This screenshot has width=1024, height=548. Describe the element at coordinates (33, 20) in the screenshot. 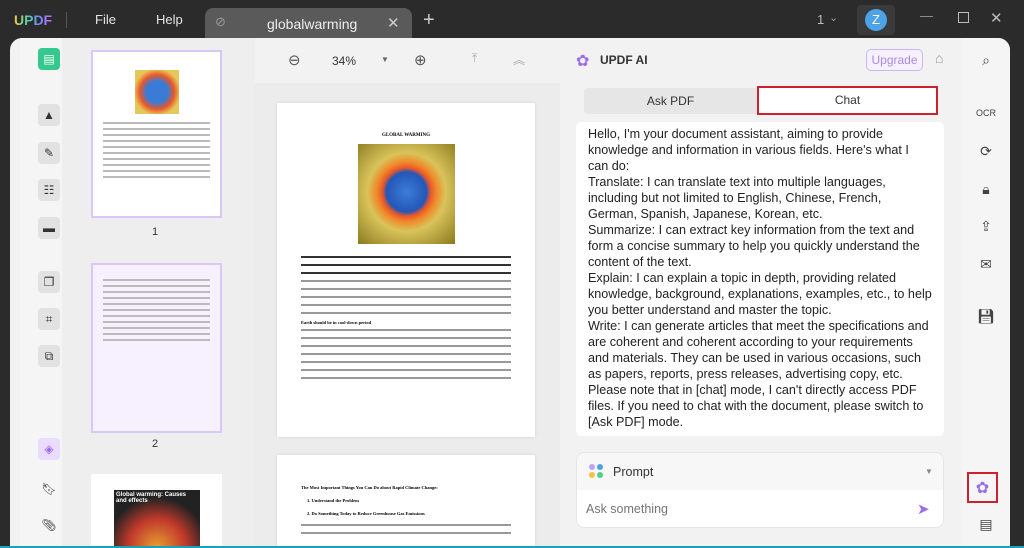

I see `updf-logo: UPDF` at that location.